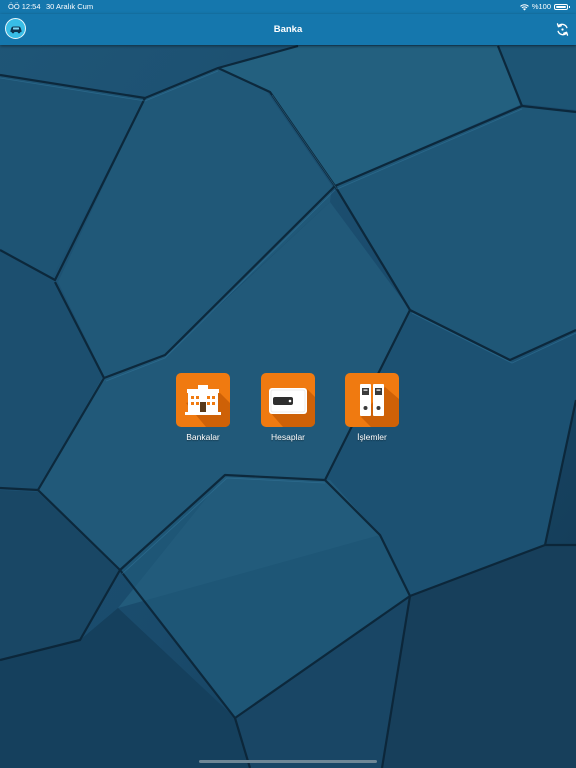 This screenshot has height=768, width=576. I want to click on wallet-icon, so click(288, 401).